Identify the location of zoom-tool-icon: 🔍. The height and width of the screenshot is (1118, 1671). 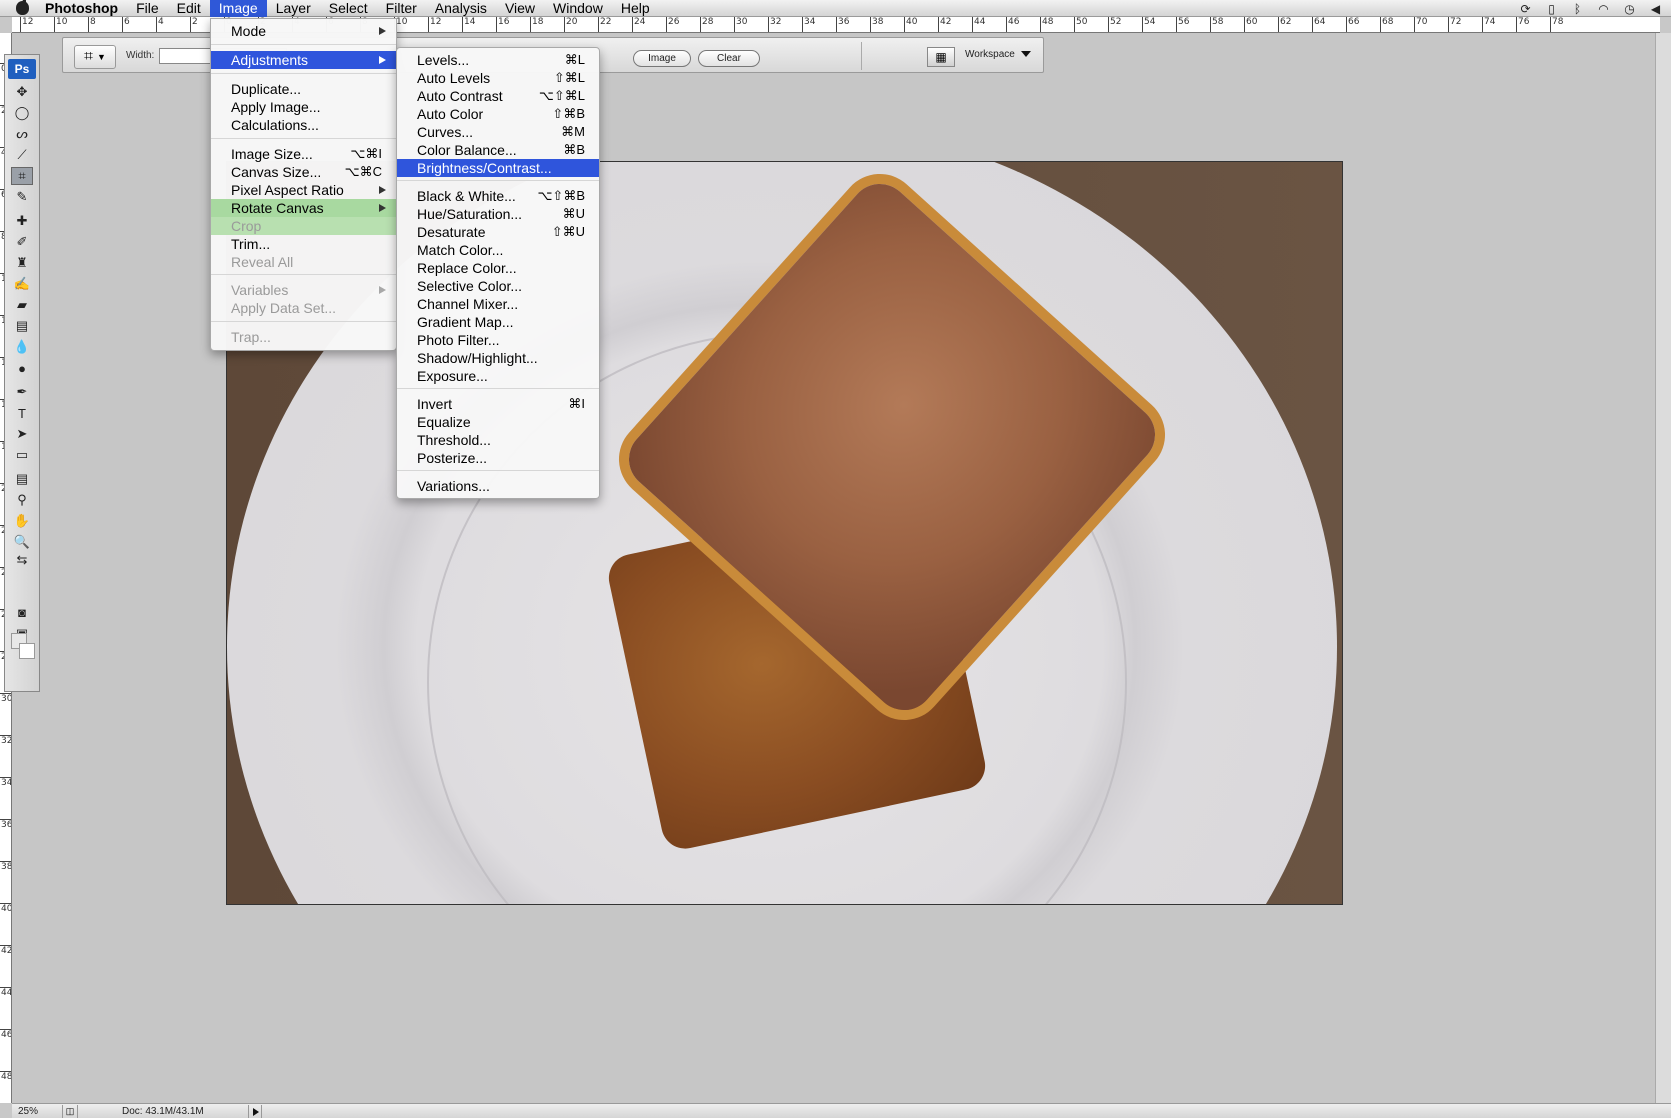
(22, 542).